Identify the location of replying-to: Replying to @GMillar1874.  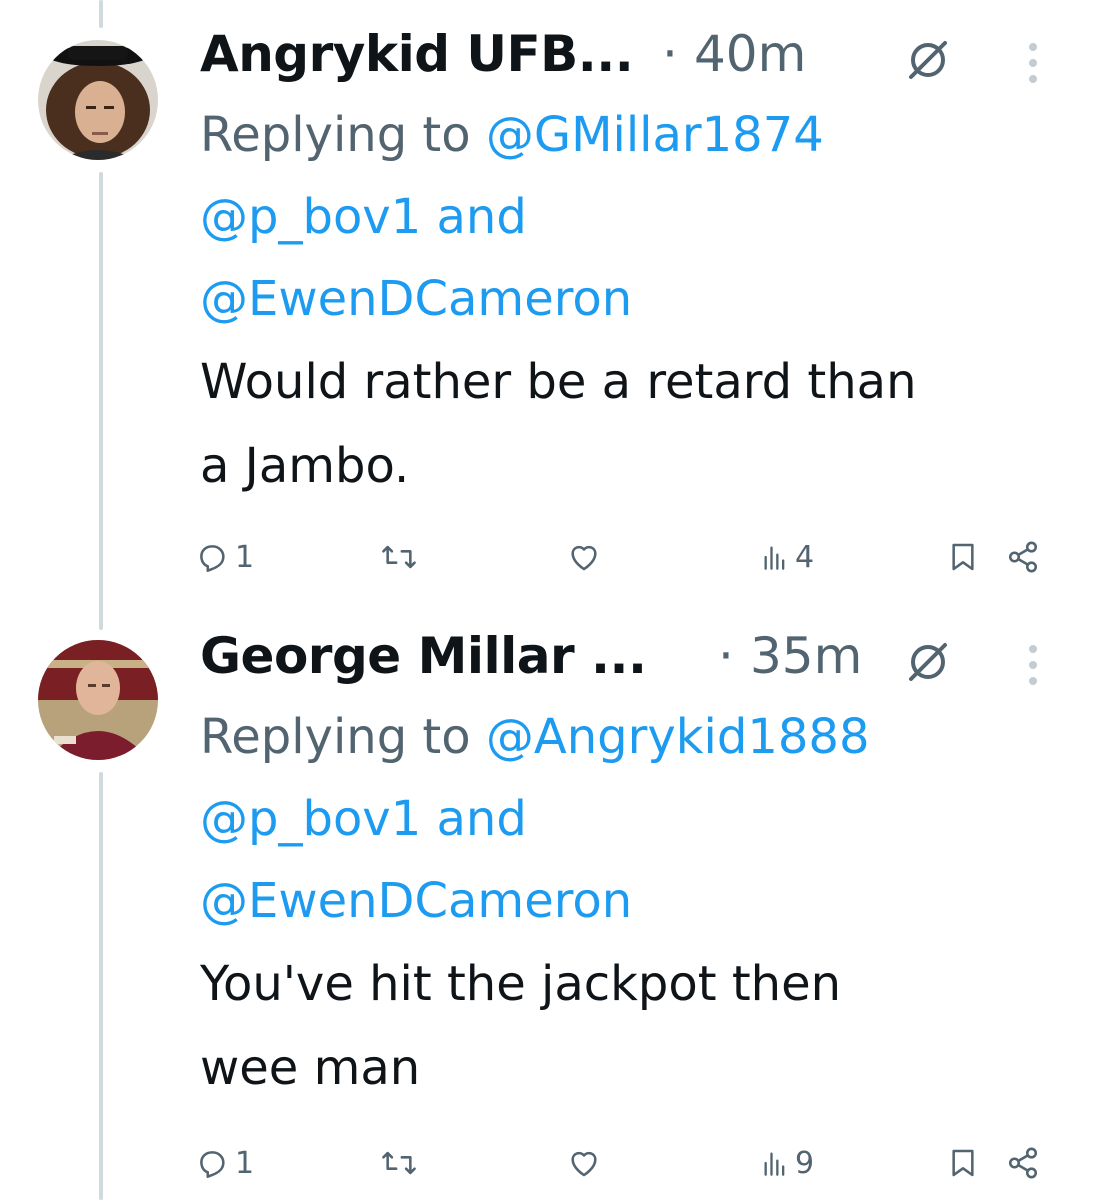
(640, 135).